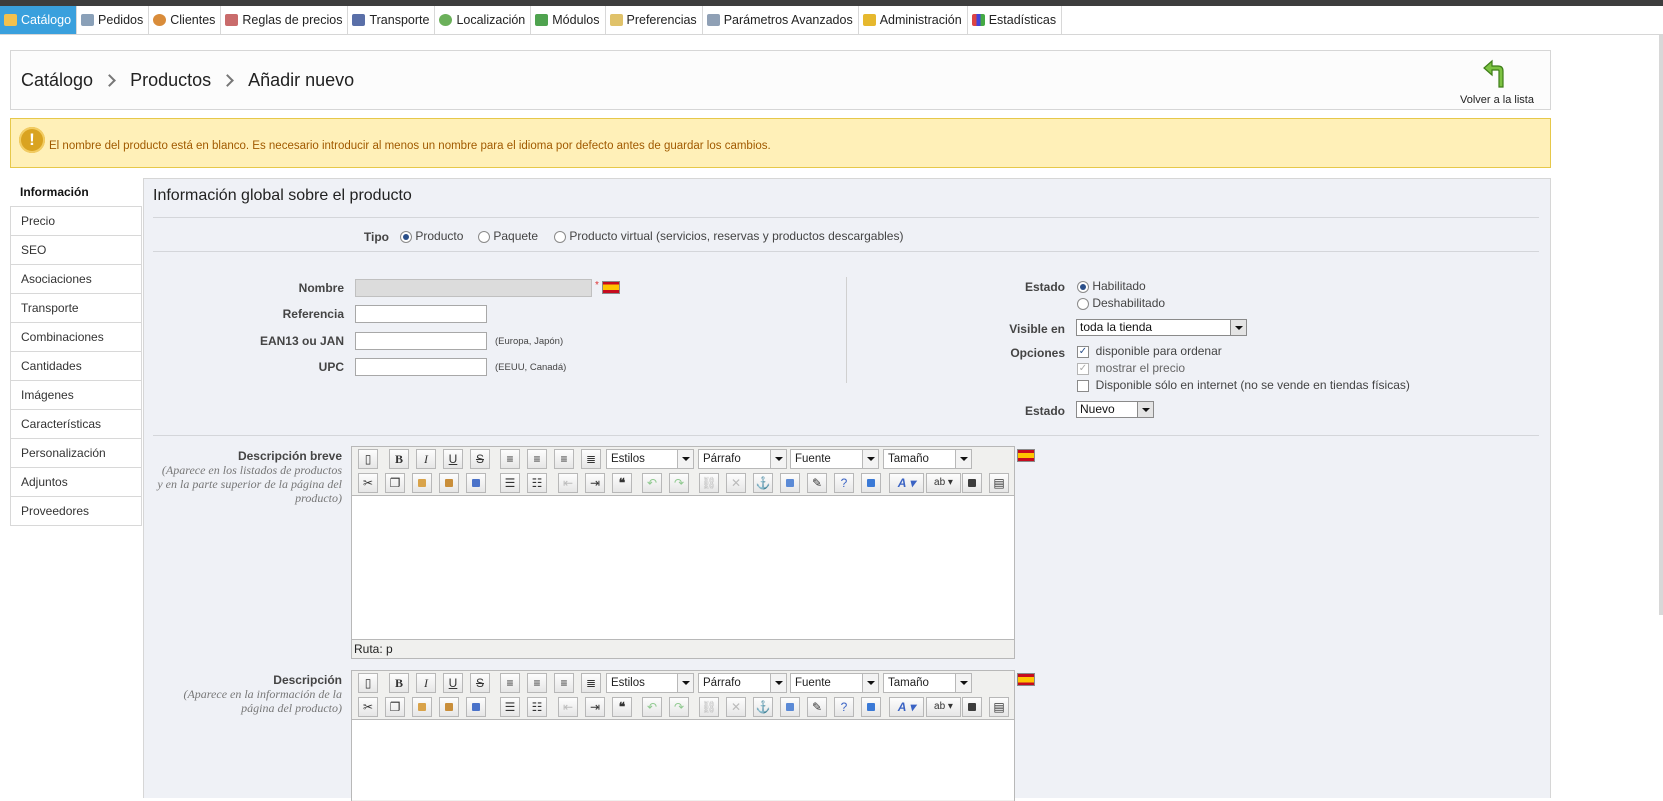  Describe the element at coordinates (1083, 368) in the screenshot. I see `checkbox-show-price: ✓` at that location.